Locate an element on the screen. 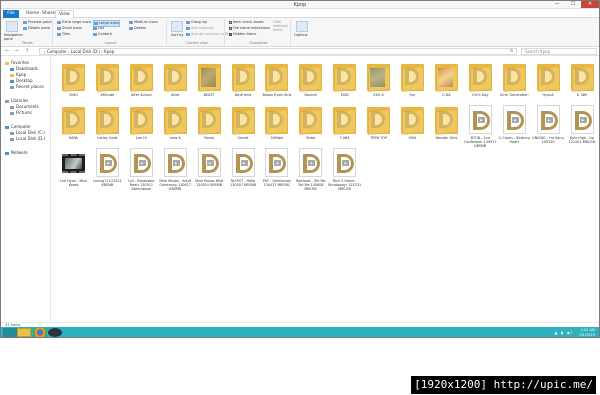 This screenshot has height=395, width=600. sort-by-icon is located at coordinates (177, 26).